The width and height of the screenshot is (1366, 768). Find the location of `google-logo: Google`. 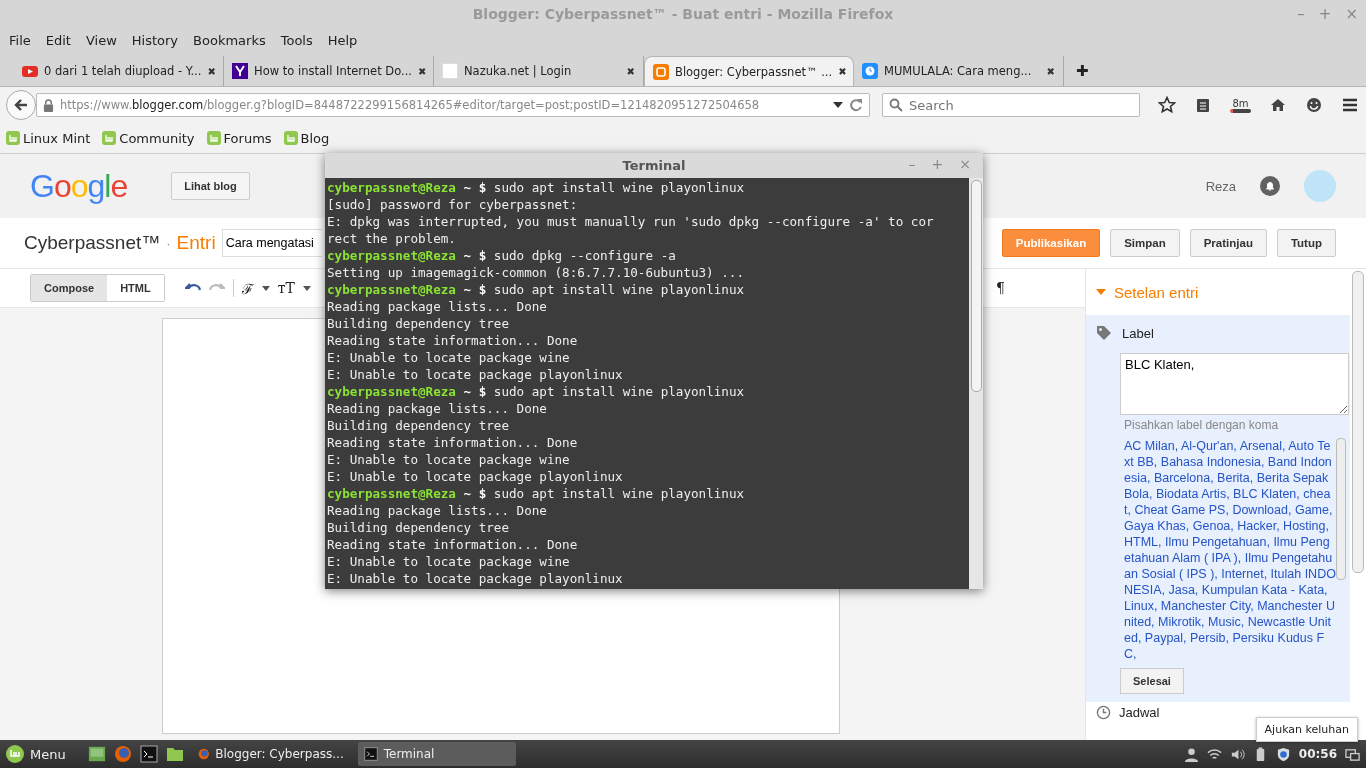

google-logo: Google is located at coordinates (79, 186).